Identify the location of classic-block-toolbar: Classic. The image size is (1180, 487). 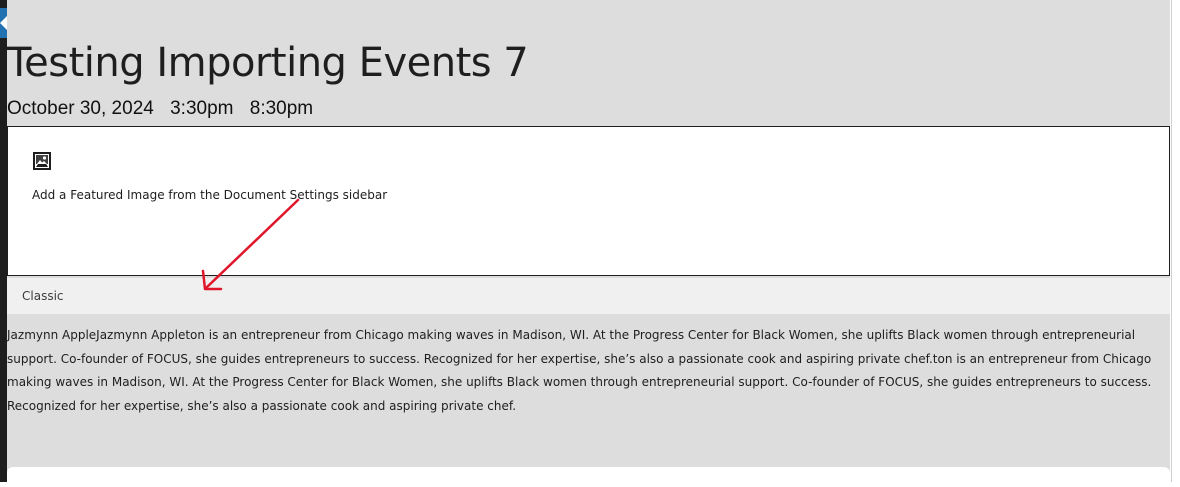
(588, 296).